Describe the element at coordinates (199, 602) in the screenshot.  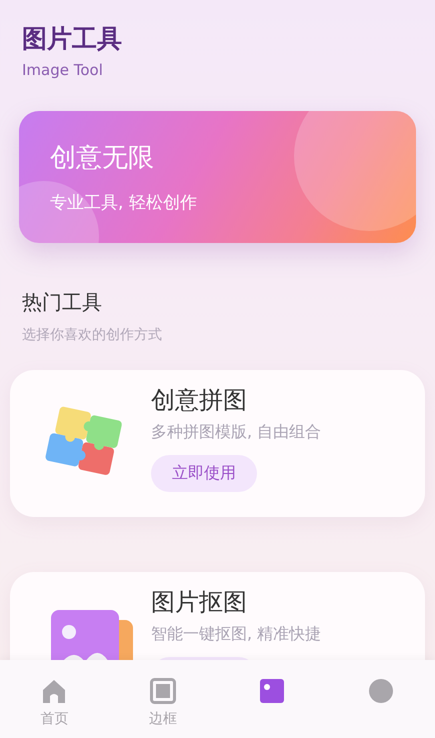
I see `tool-title: 图片抠图` at that location.